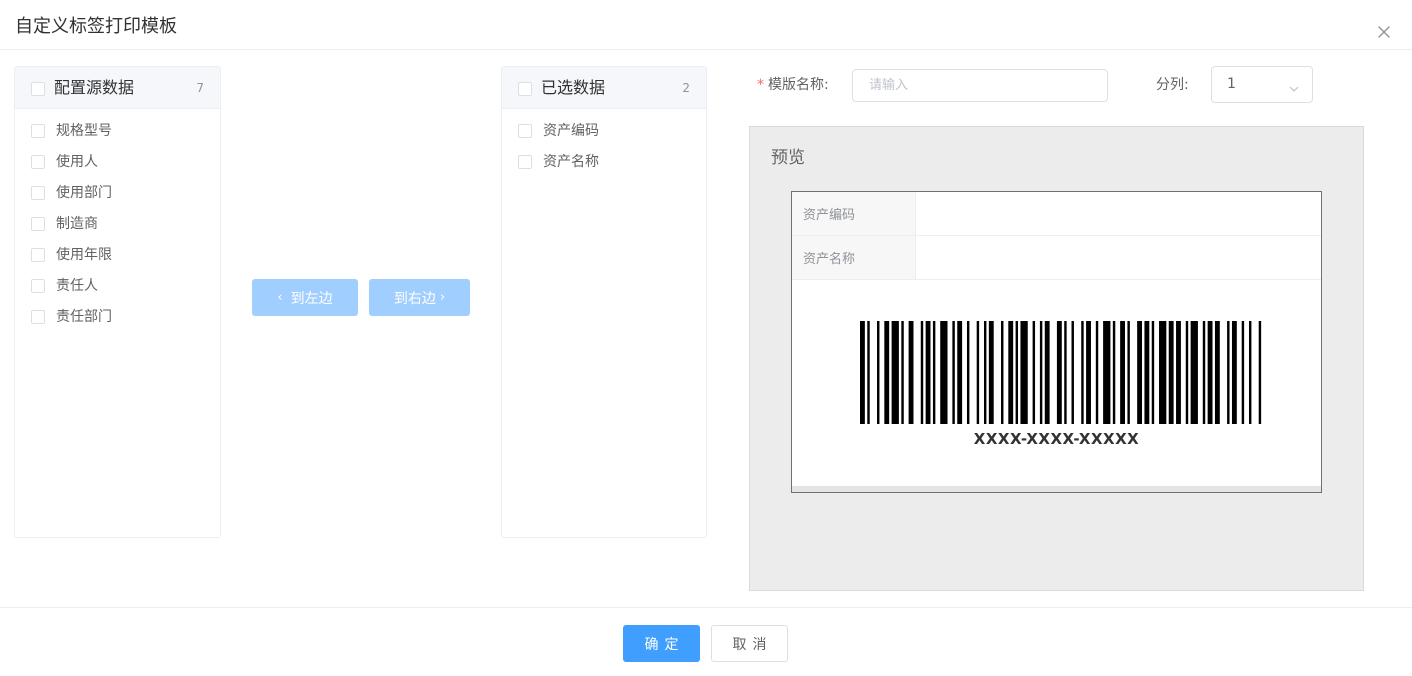  What do you see at coordinates (1384, 32) in the screenshot?
I see `close-icon` at bounding box center [1384, 32].